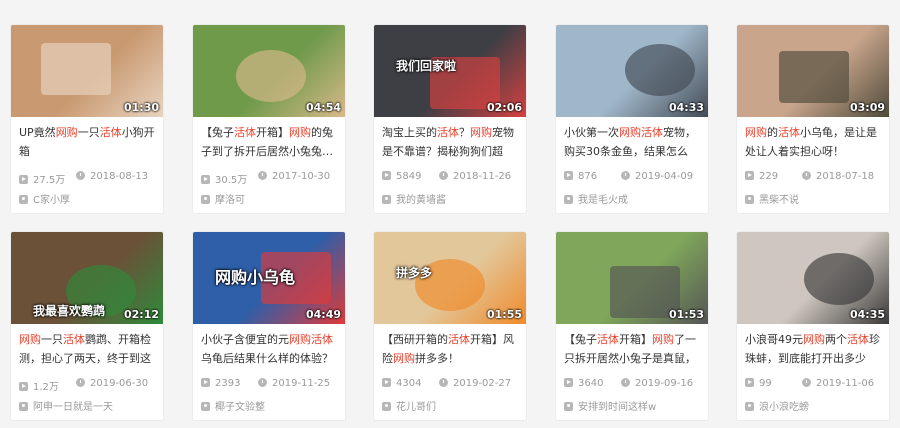 This screenshot has width=900, height=428. Describe the element at coordinates (269, 278) in the screenshot. I see `video-thumbnail: 网购小乌龟 04:49` at that location.